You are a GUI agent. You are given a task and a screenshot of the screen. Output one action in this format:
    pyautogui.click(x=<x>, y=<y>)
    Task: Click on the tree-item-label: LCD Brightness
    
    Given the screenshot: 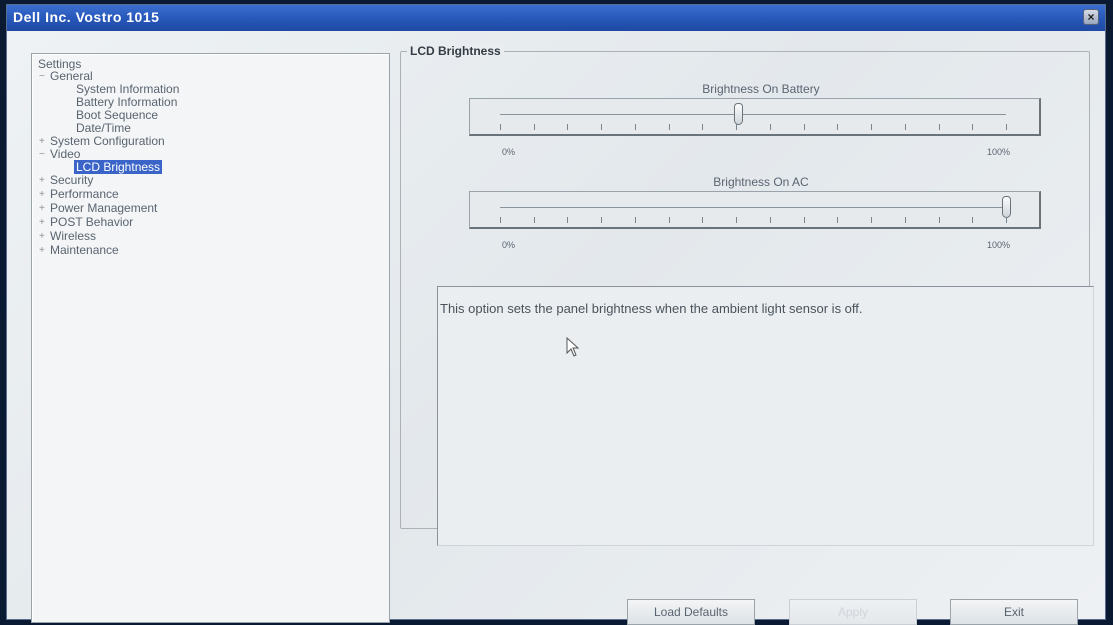 What is the action you would take?
    pyautogui.click(x=118, y=167)
    